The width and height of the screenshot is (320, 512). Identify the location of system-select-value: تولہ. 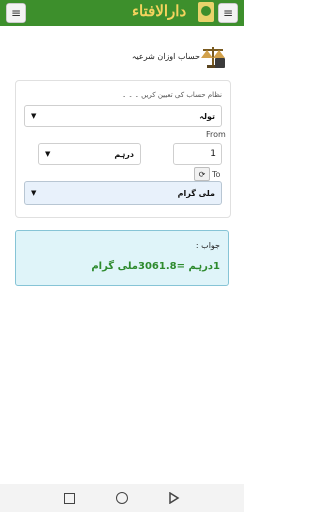
(207, 116).